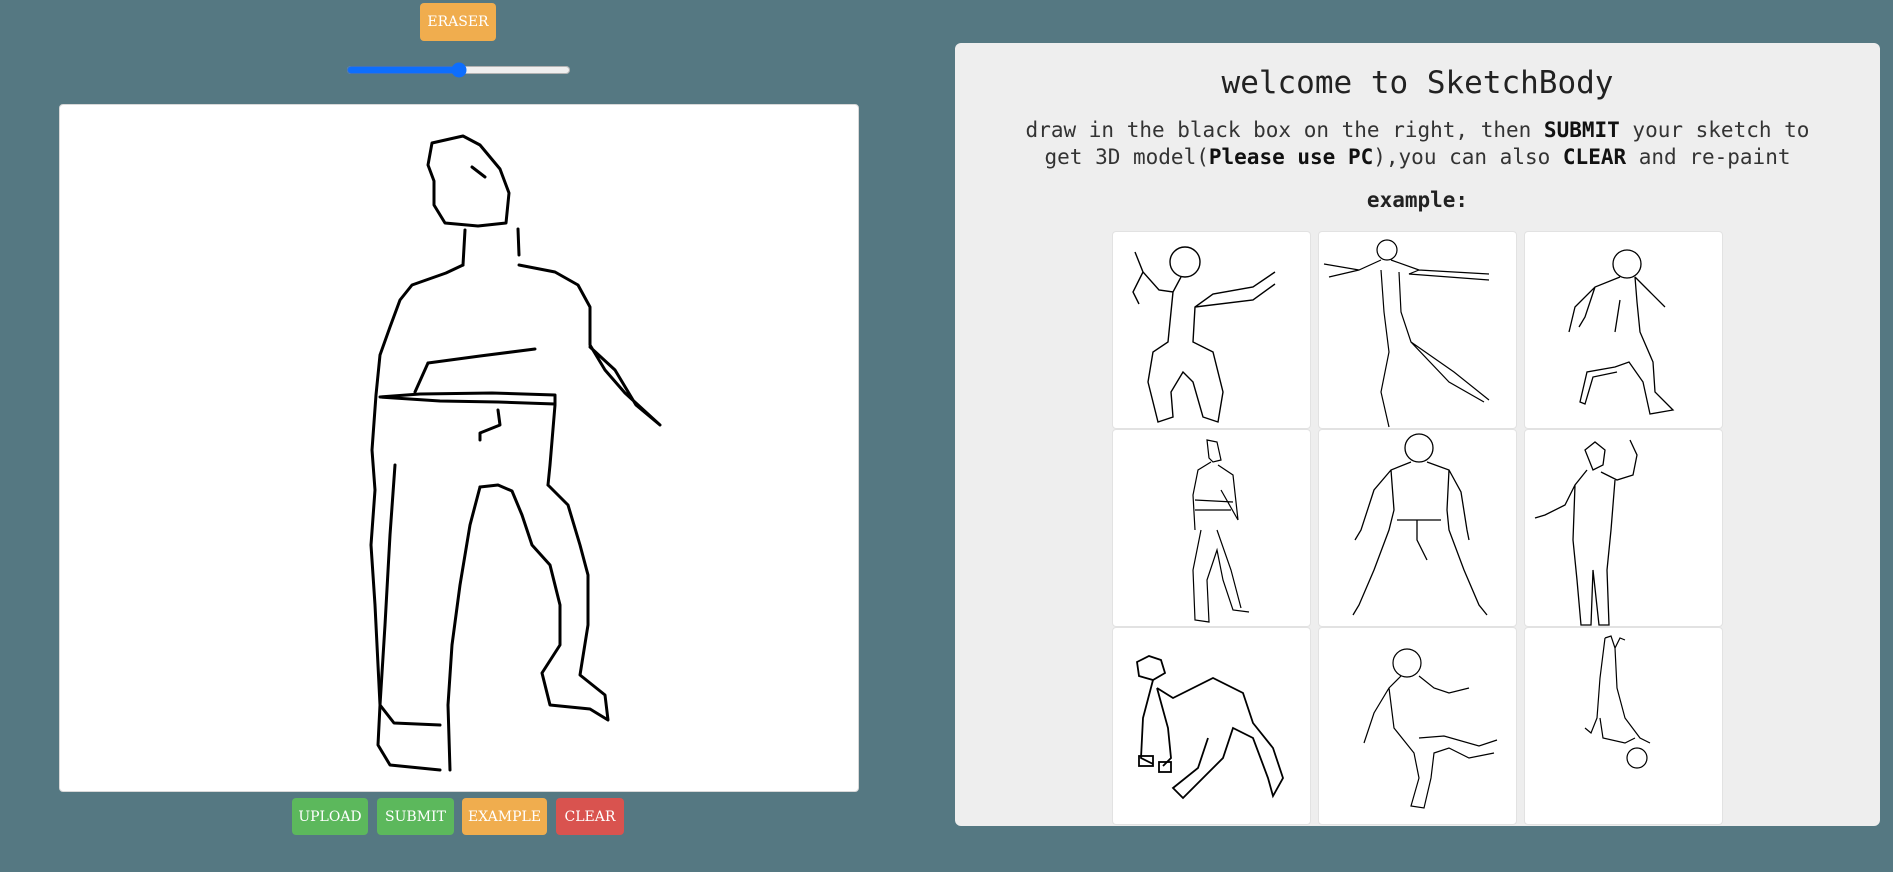 The image size is (1893, 872). I want to click on clear-button: CLEAR, so click(590, 816).